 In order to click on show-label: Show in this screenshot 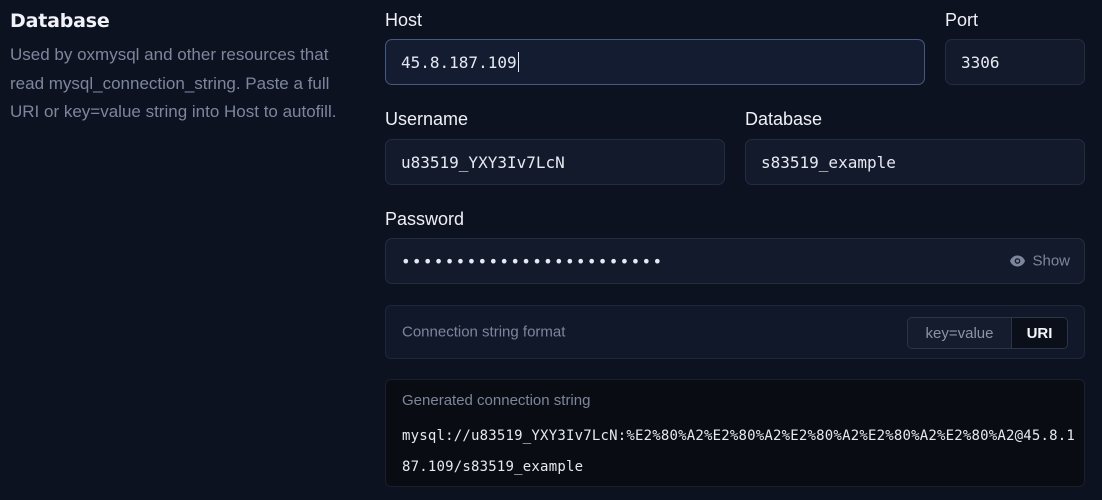, I will do `click(1051, 261)`.